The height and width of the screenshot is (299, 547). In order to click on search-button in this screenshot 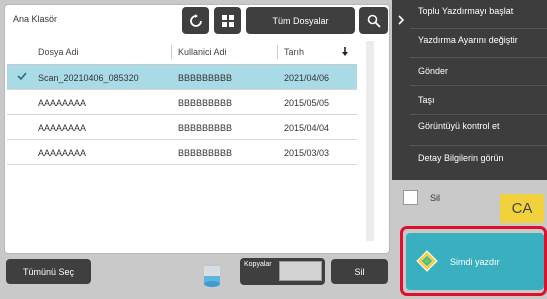, I will do `click(373, 20)`.